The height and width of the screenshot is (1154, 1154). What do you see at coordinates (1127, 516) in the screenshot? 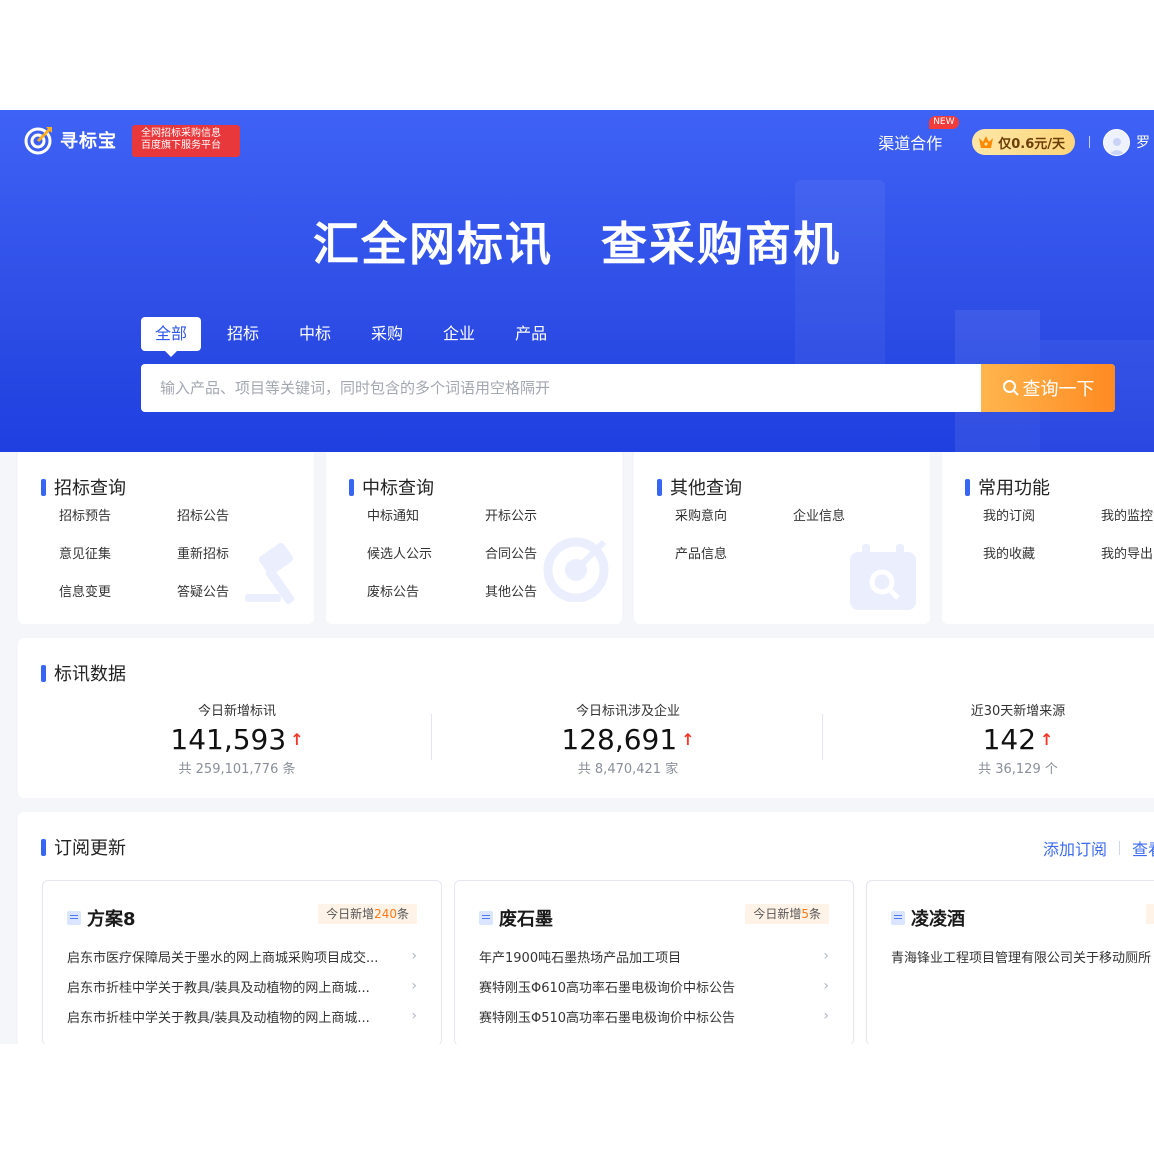
I see `link-my-monitor: 我的监控` at bounding box center [1127, 516].